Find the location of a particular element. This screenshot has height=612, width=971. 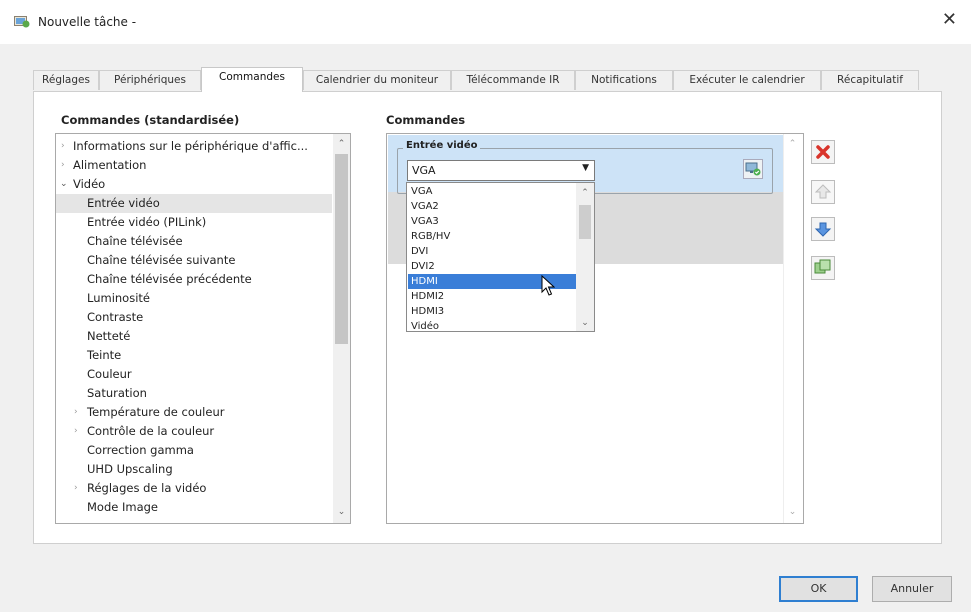

monitor-check-icon is located at coordinates (753, 169).